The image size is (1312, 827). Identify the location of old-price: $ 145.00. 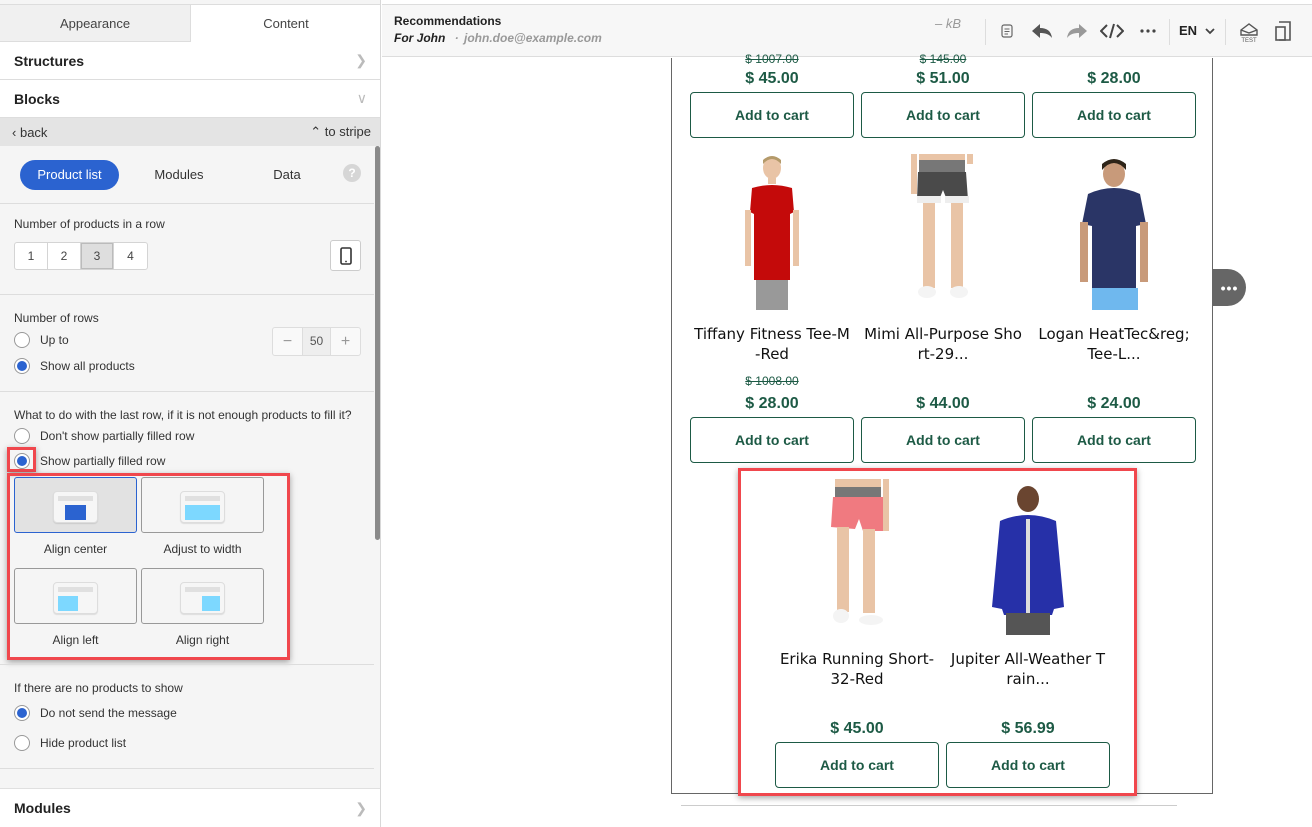
(943, 59).